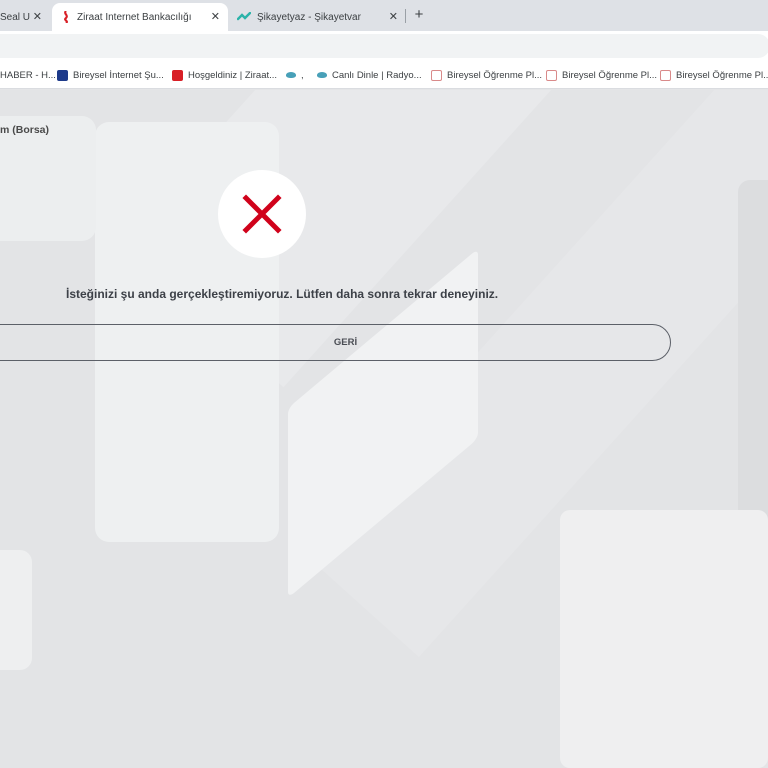  I want to click on error-x-icon, so click(262, 214).